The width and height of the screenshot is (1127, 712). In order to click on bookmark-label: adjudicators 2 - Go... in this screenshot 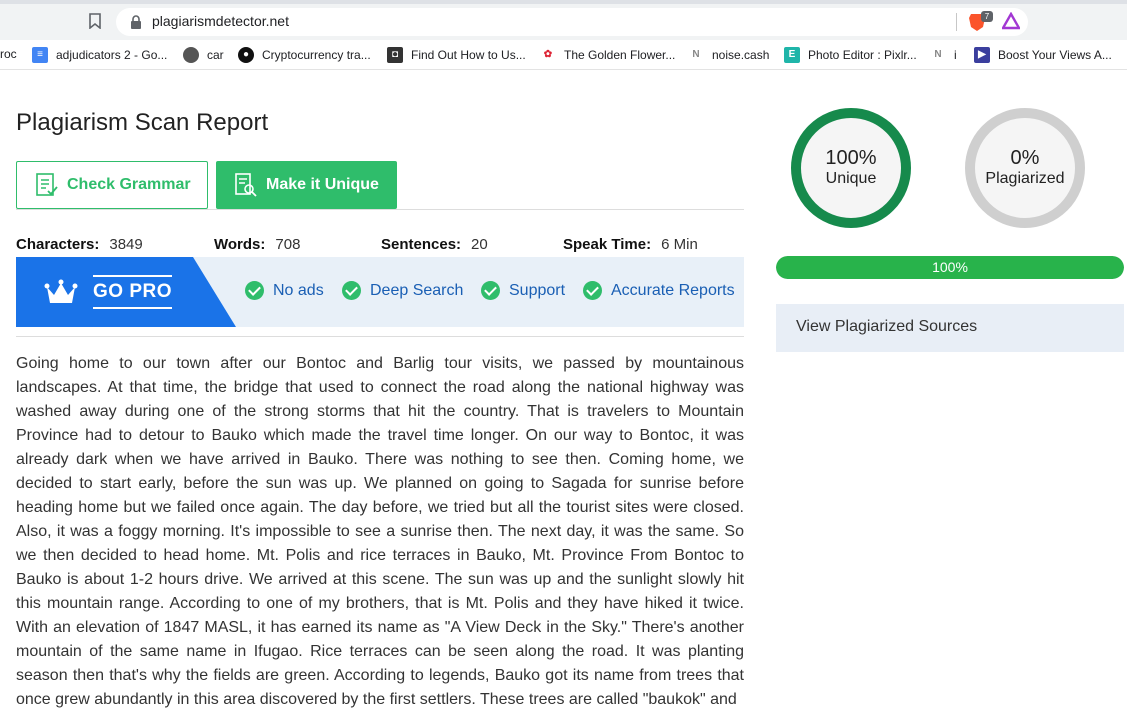, I will do `click(112, 55)`.